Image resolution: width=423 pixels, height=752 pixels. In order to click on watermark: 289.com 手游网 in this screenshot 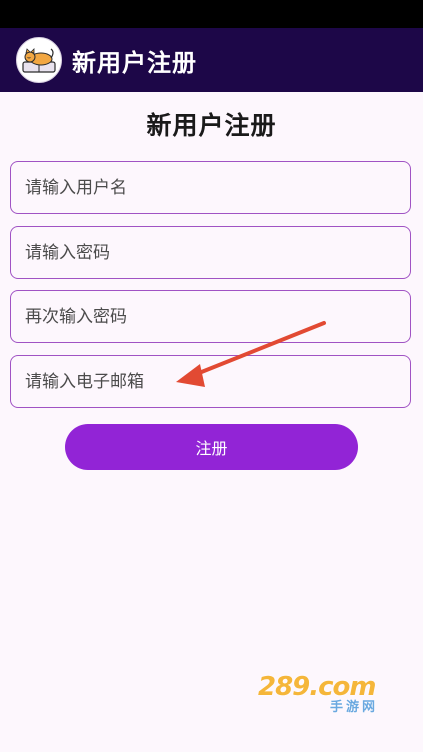, I will do `click(333, 694)`.